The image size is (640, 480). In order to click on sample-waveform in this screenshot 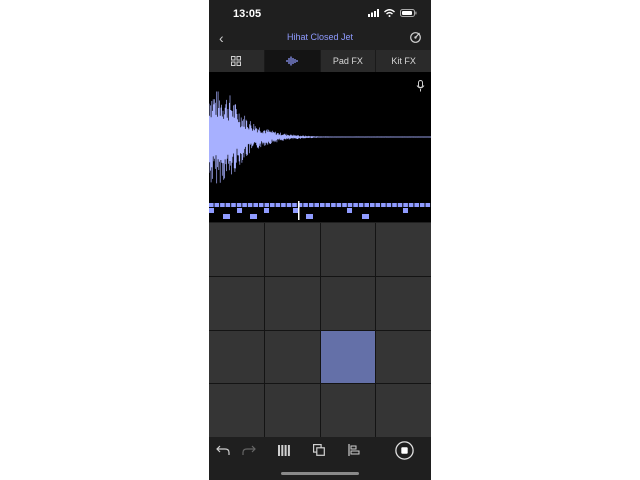, I will do `click(320, 136)`.